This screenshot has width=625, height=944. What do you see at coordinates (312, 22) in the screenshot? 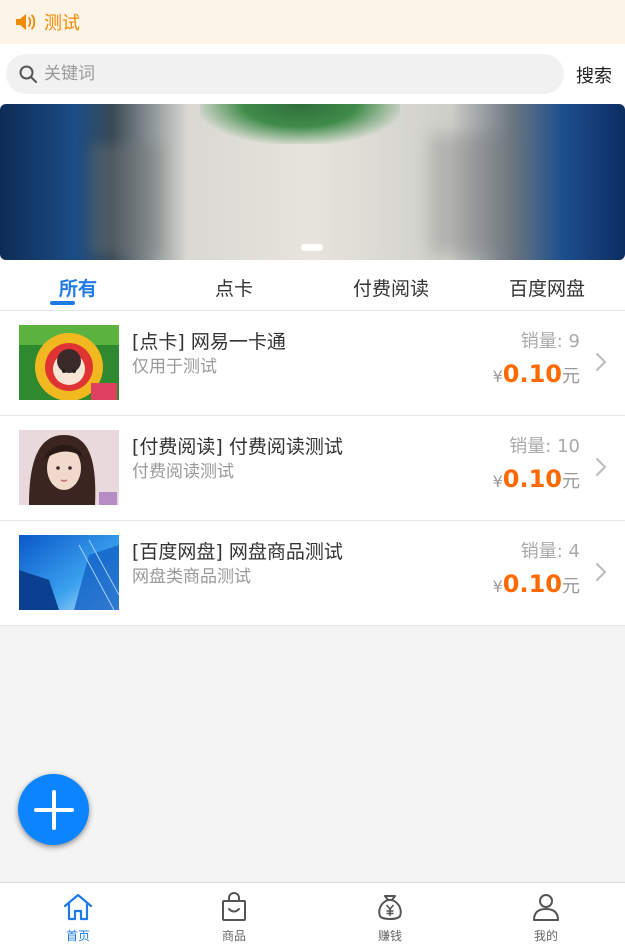
I see `notice-bar: 测试` at bounding box center [312, 22].